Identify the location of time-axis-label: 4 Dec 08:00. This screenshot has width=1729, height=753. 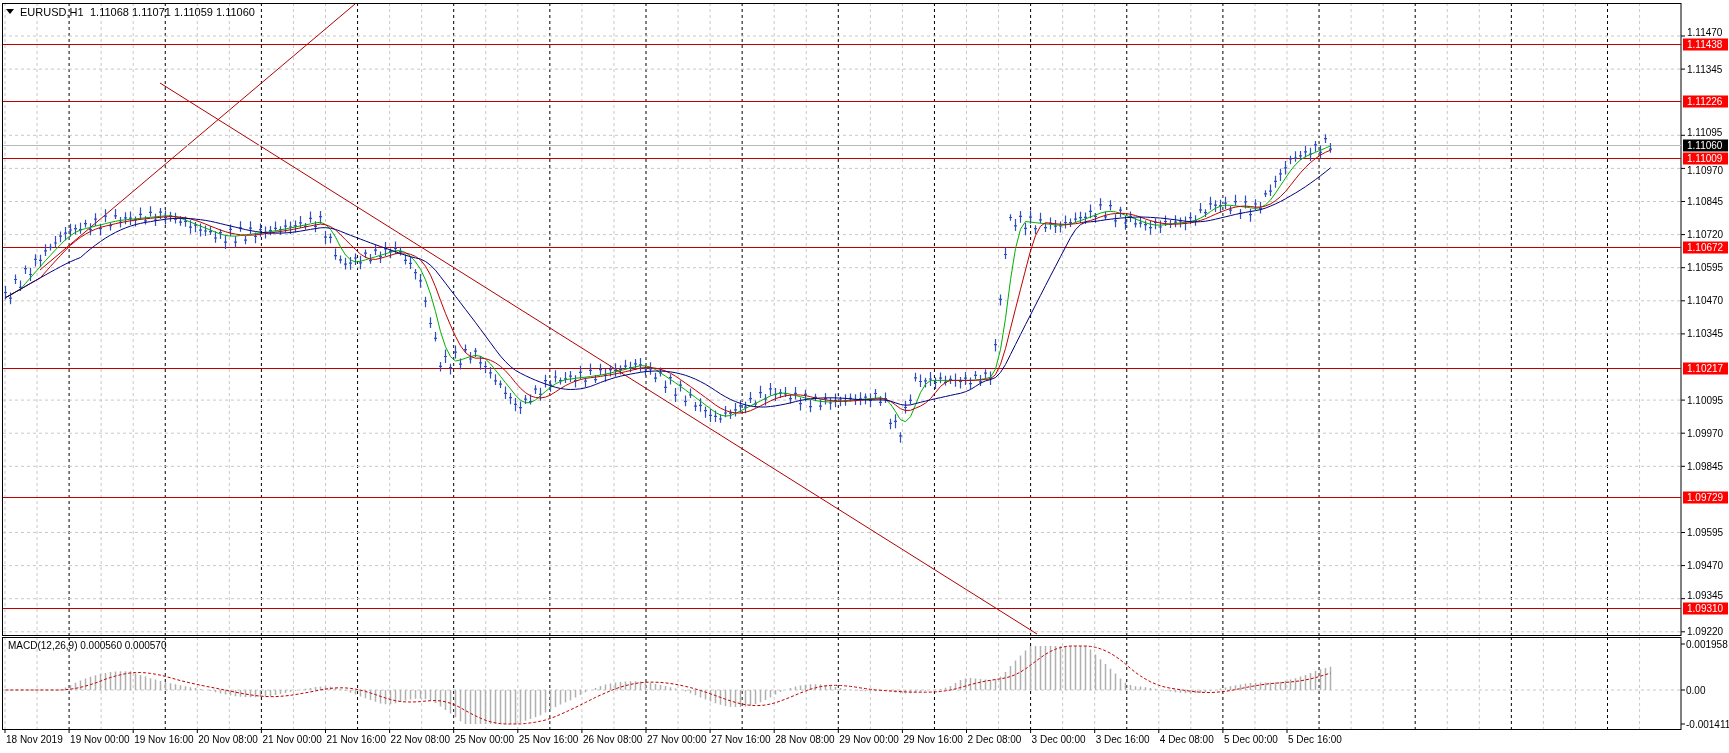
(1186, 739).